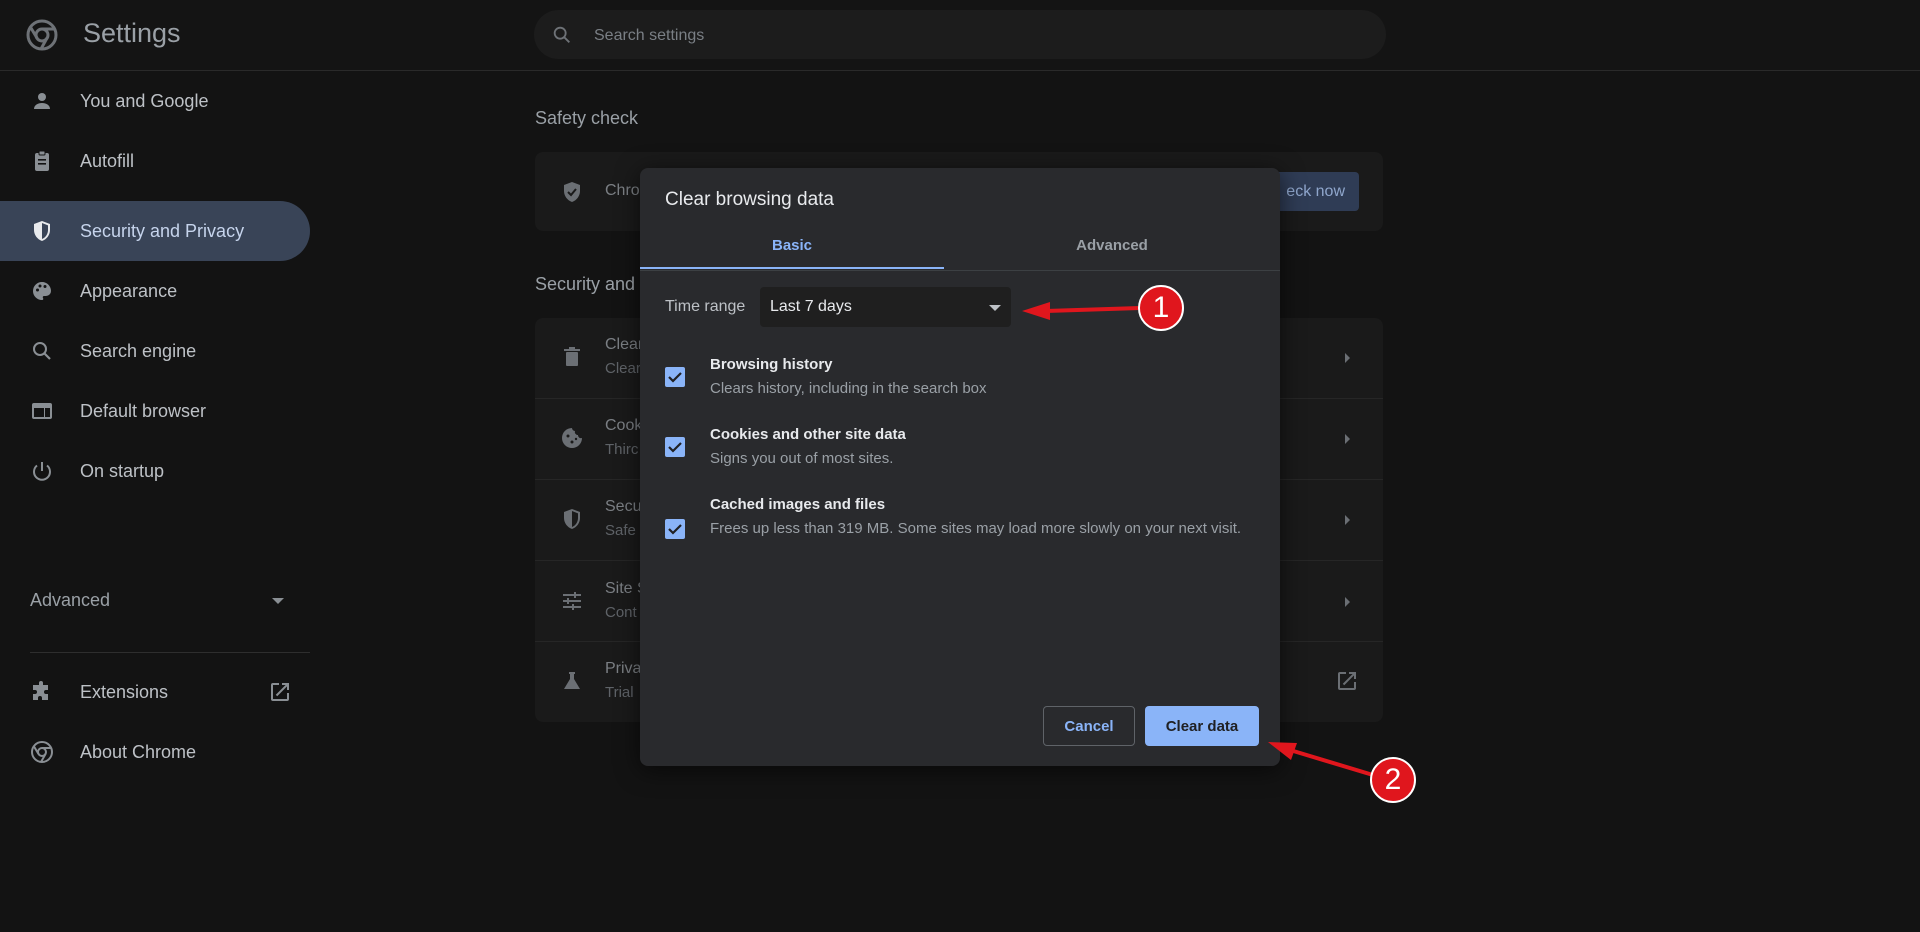 The image size is (1920, 932). I want to click on active-tab-indicator, so click(792, 268).